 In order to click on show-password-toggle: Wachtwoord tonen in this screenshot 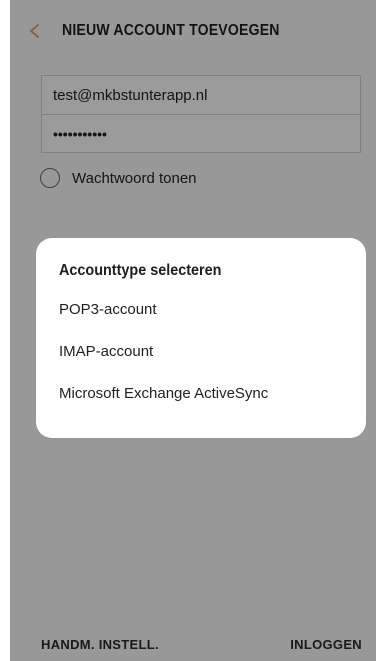, I will do `click(118, 178)`.